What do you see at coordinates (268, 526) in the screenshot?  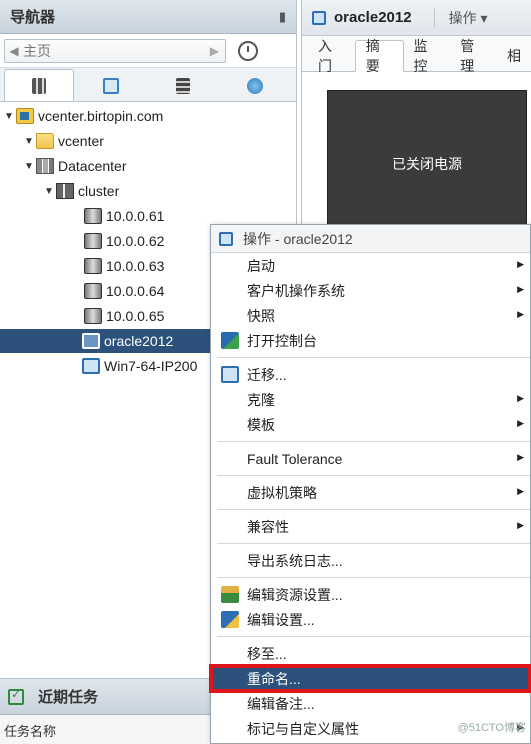 I see `menu-item-label: 兼容性` at bounding box center [268, 526].